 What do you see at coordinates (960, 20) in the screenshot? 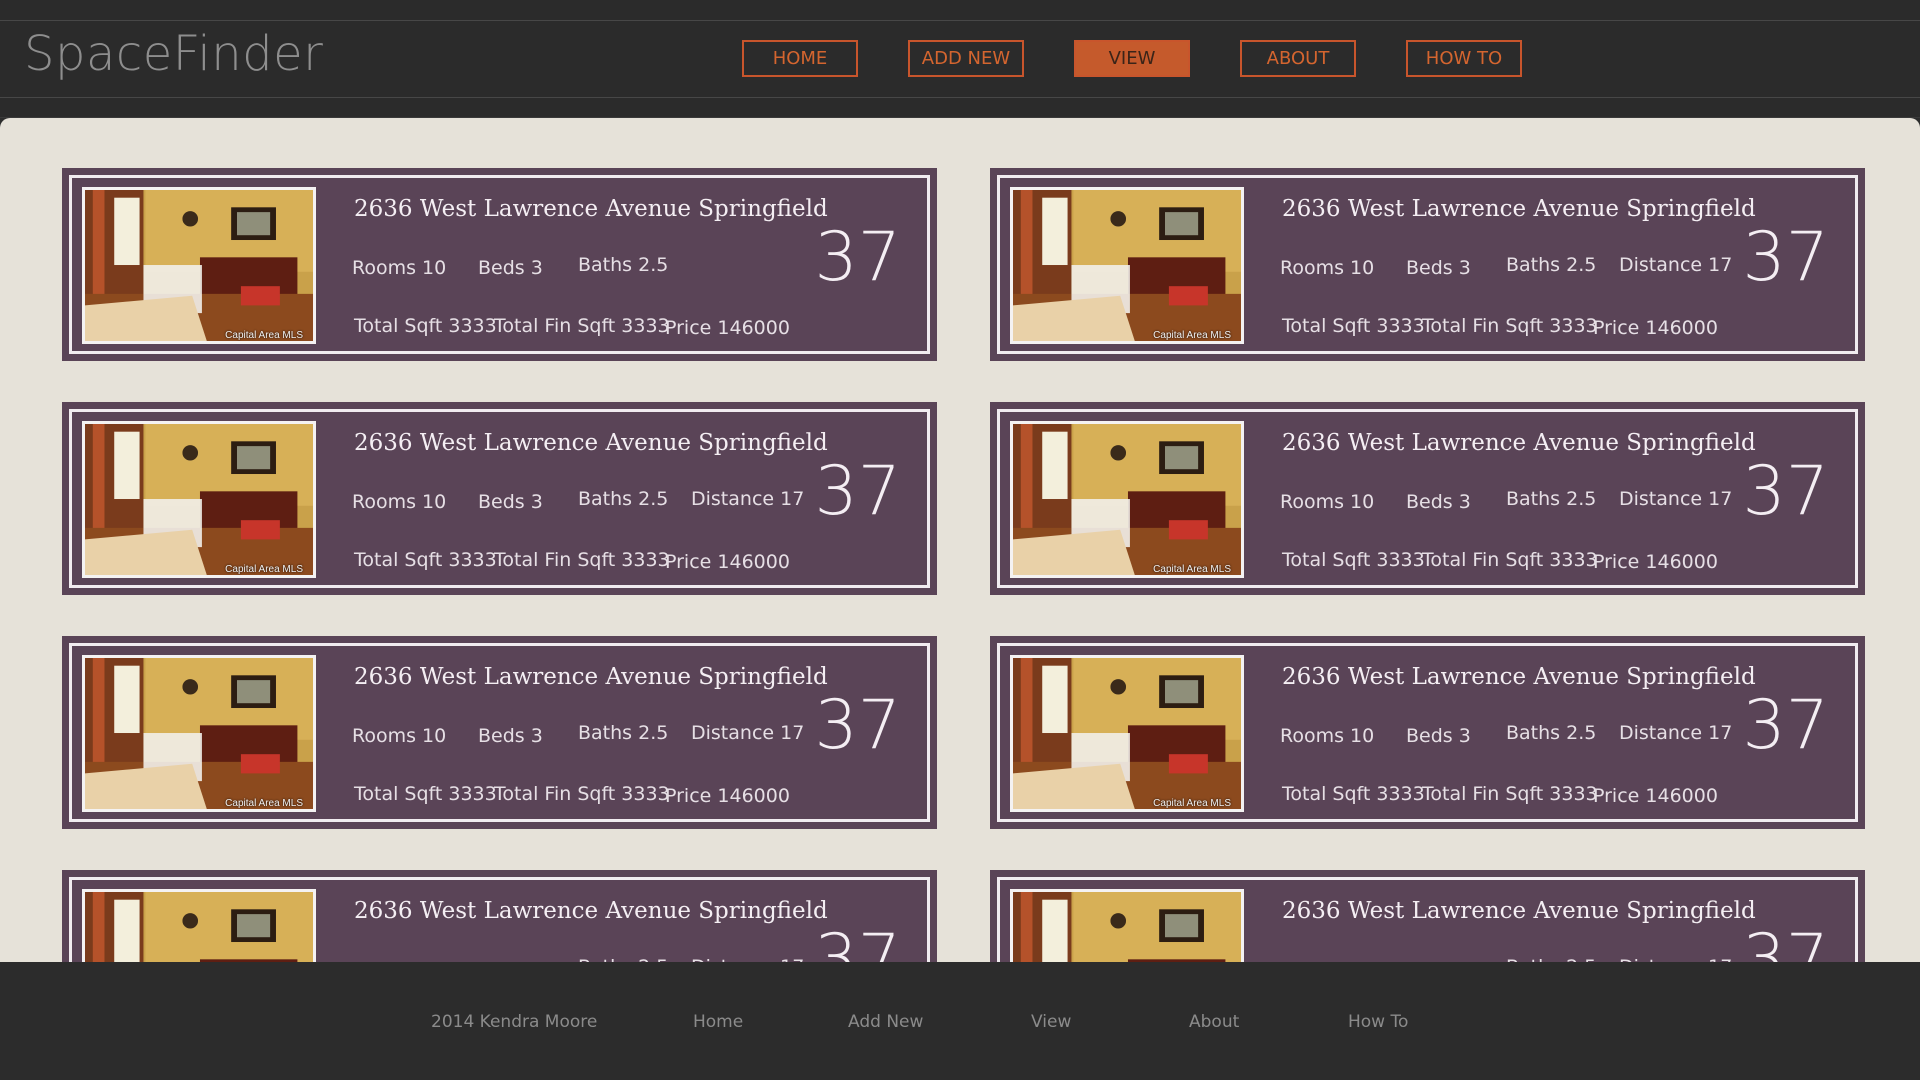
I see `header-divider-top` at bounding box center [960, 20].